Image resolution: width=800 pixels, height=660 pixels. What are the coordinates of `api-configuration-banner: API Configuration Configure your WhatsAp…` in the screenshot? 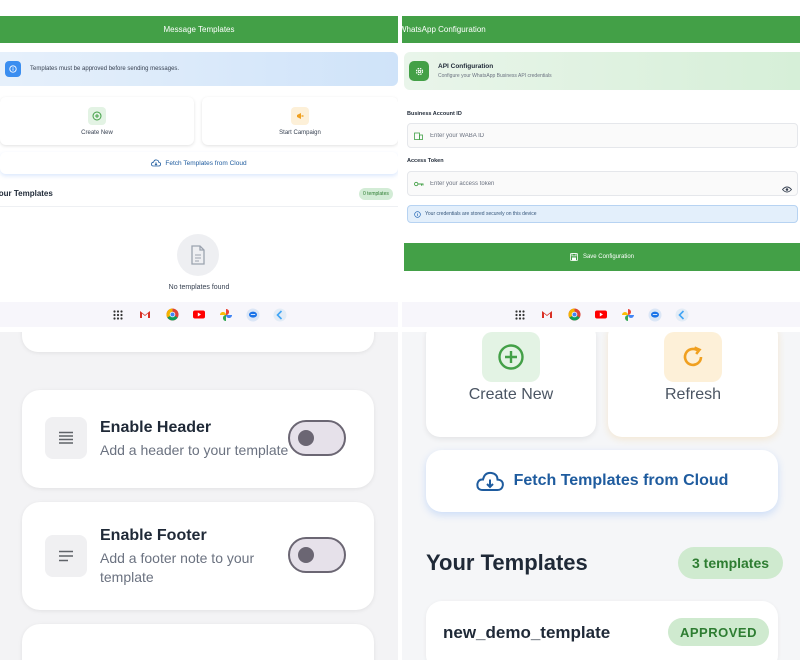 It's located at (602, 71).